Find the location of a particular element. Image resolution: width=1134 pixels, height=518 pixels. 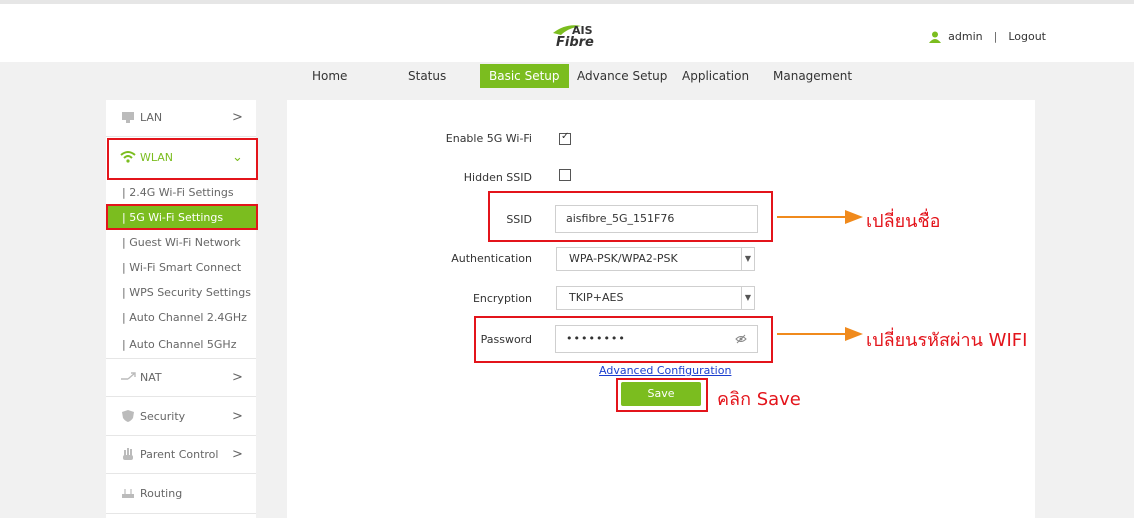

user-icon is located at coordinates (935, 37).